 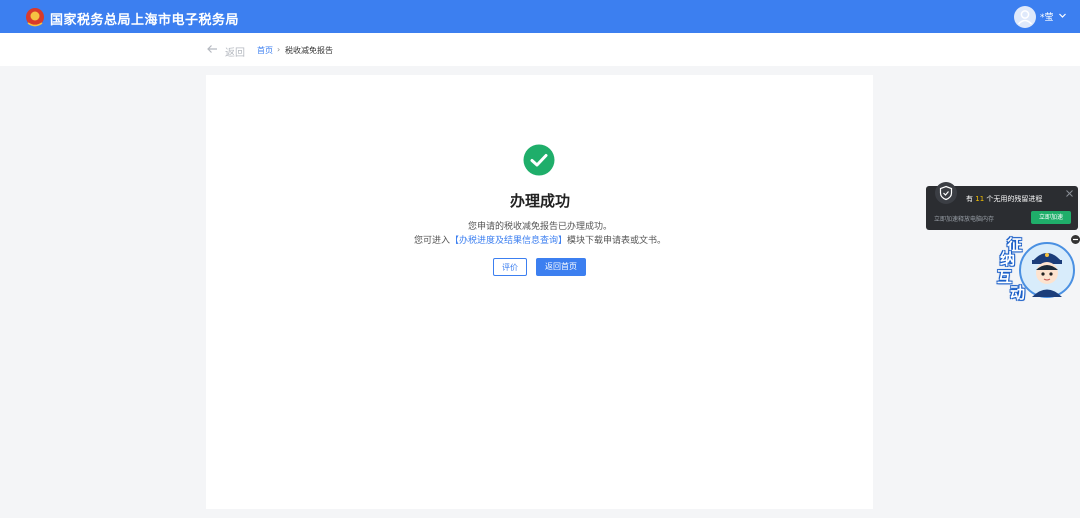 What do you see at coordinates (1051, 217) in the screenshot?
I see `speed-up-button: 立即加速` at bounding box center [1051, 217].